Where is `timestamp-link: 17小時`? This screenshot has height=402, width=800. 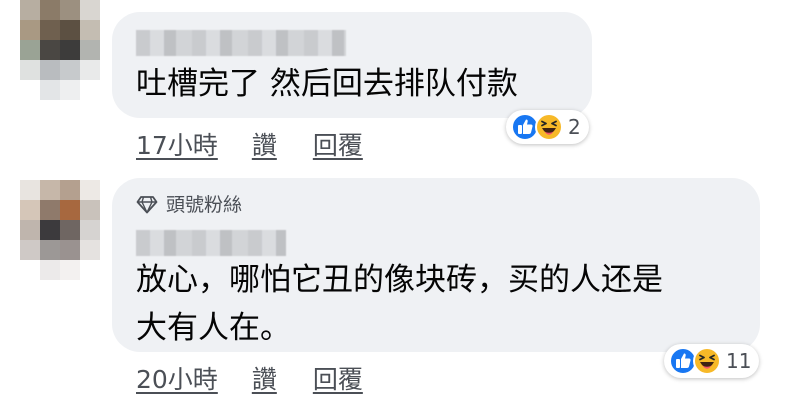
timestamp-link: 17小時 is located at coordinates (177, 144).